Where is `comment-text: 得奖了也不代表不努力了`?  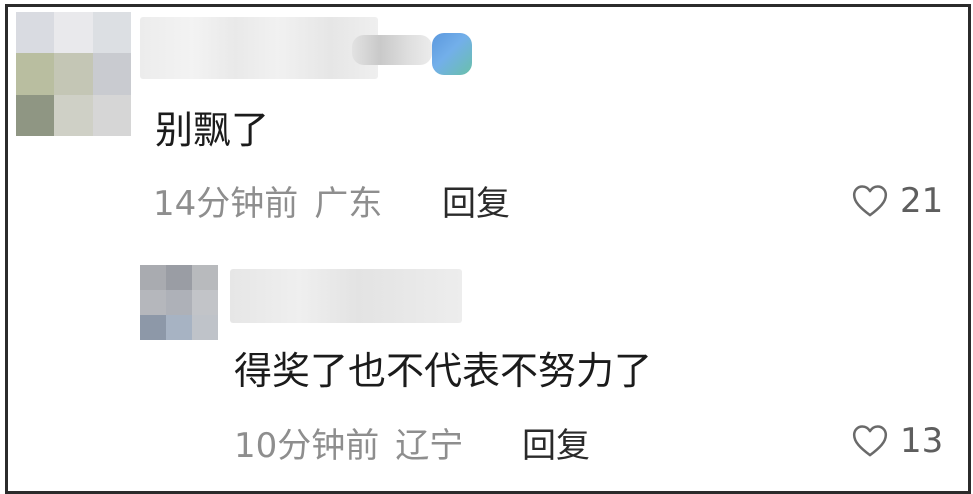
comment-text: 得奖了也不代表不努力了 is located at coordinates (443, 371).